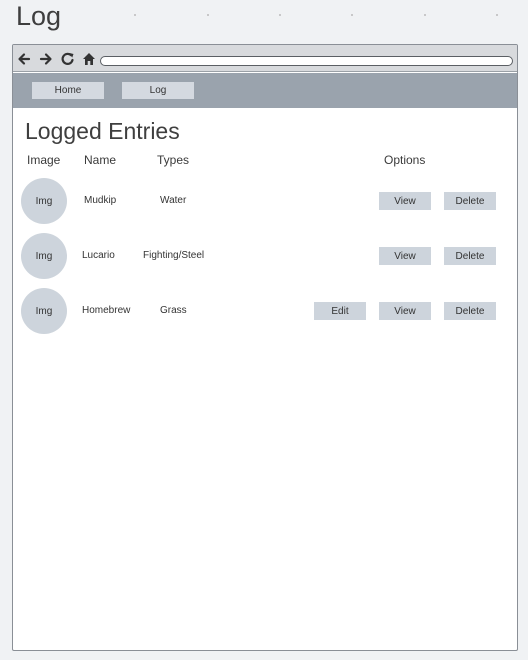 This screenshot has height=660, width=528. I want to click on forward-arrow-icon, so click(46, 59).